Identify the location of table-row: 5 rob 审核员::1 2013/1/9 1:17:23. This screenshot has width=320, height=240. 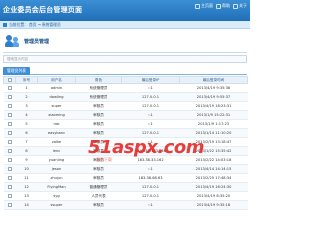
(125, 124).